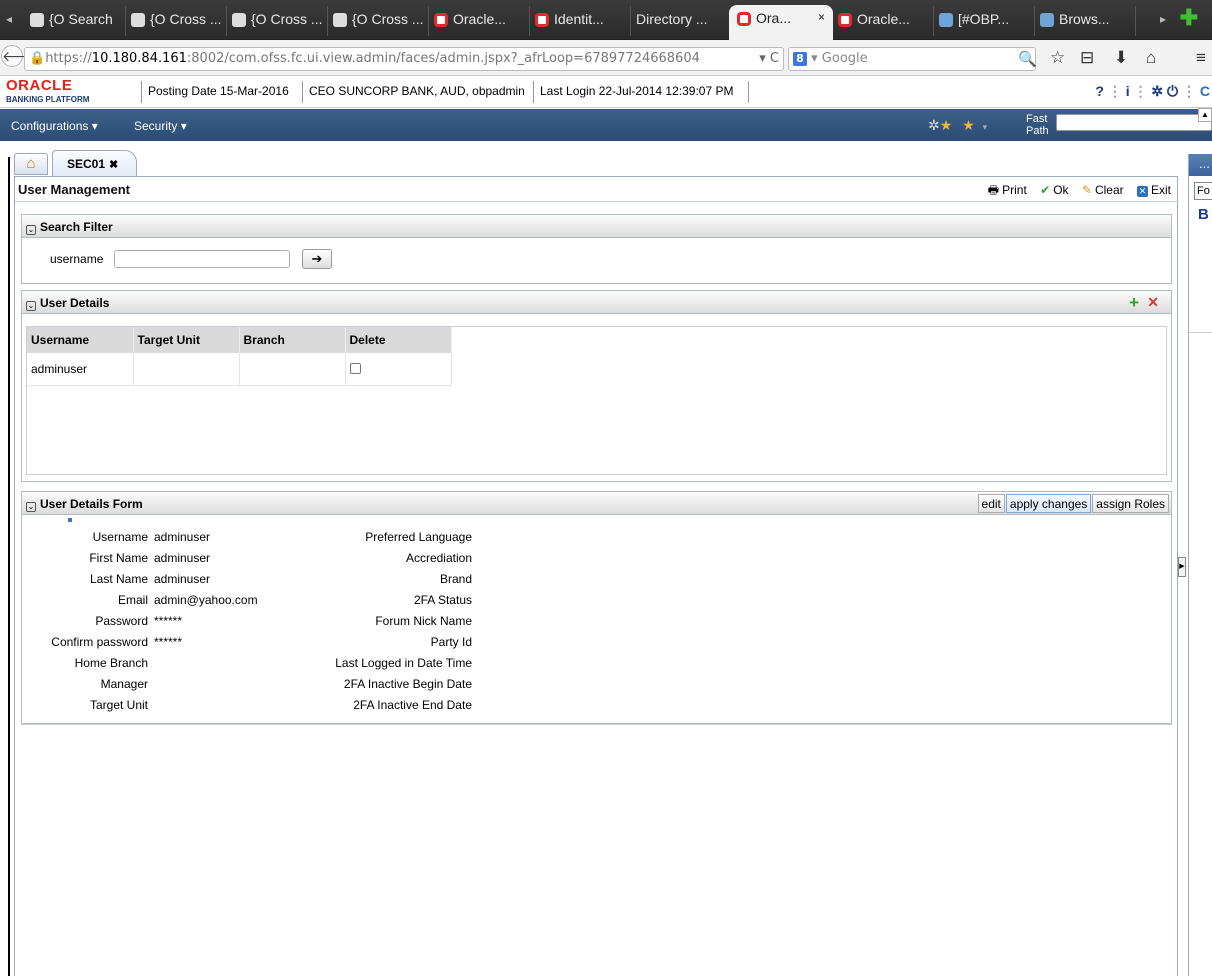 Image resolution: width=1212 pixels, height=976 pixels. I want to click on url-reload: ▾ C, so click(769, 58).